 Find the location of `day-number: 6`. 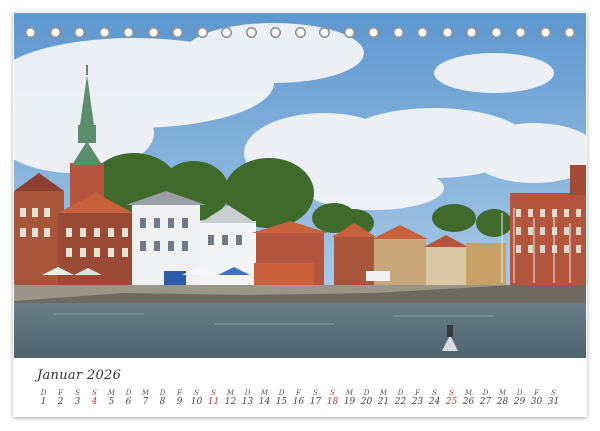

day-number: 6 is located at coordinates (128, 402).